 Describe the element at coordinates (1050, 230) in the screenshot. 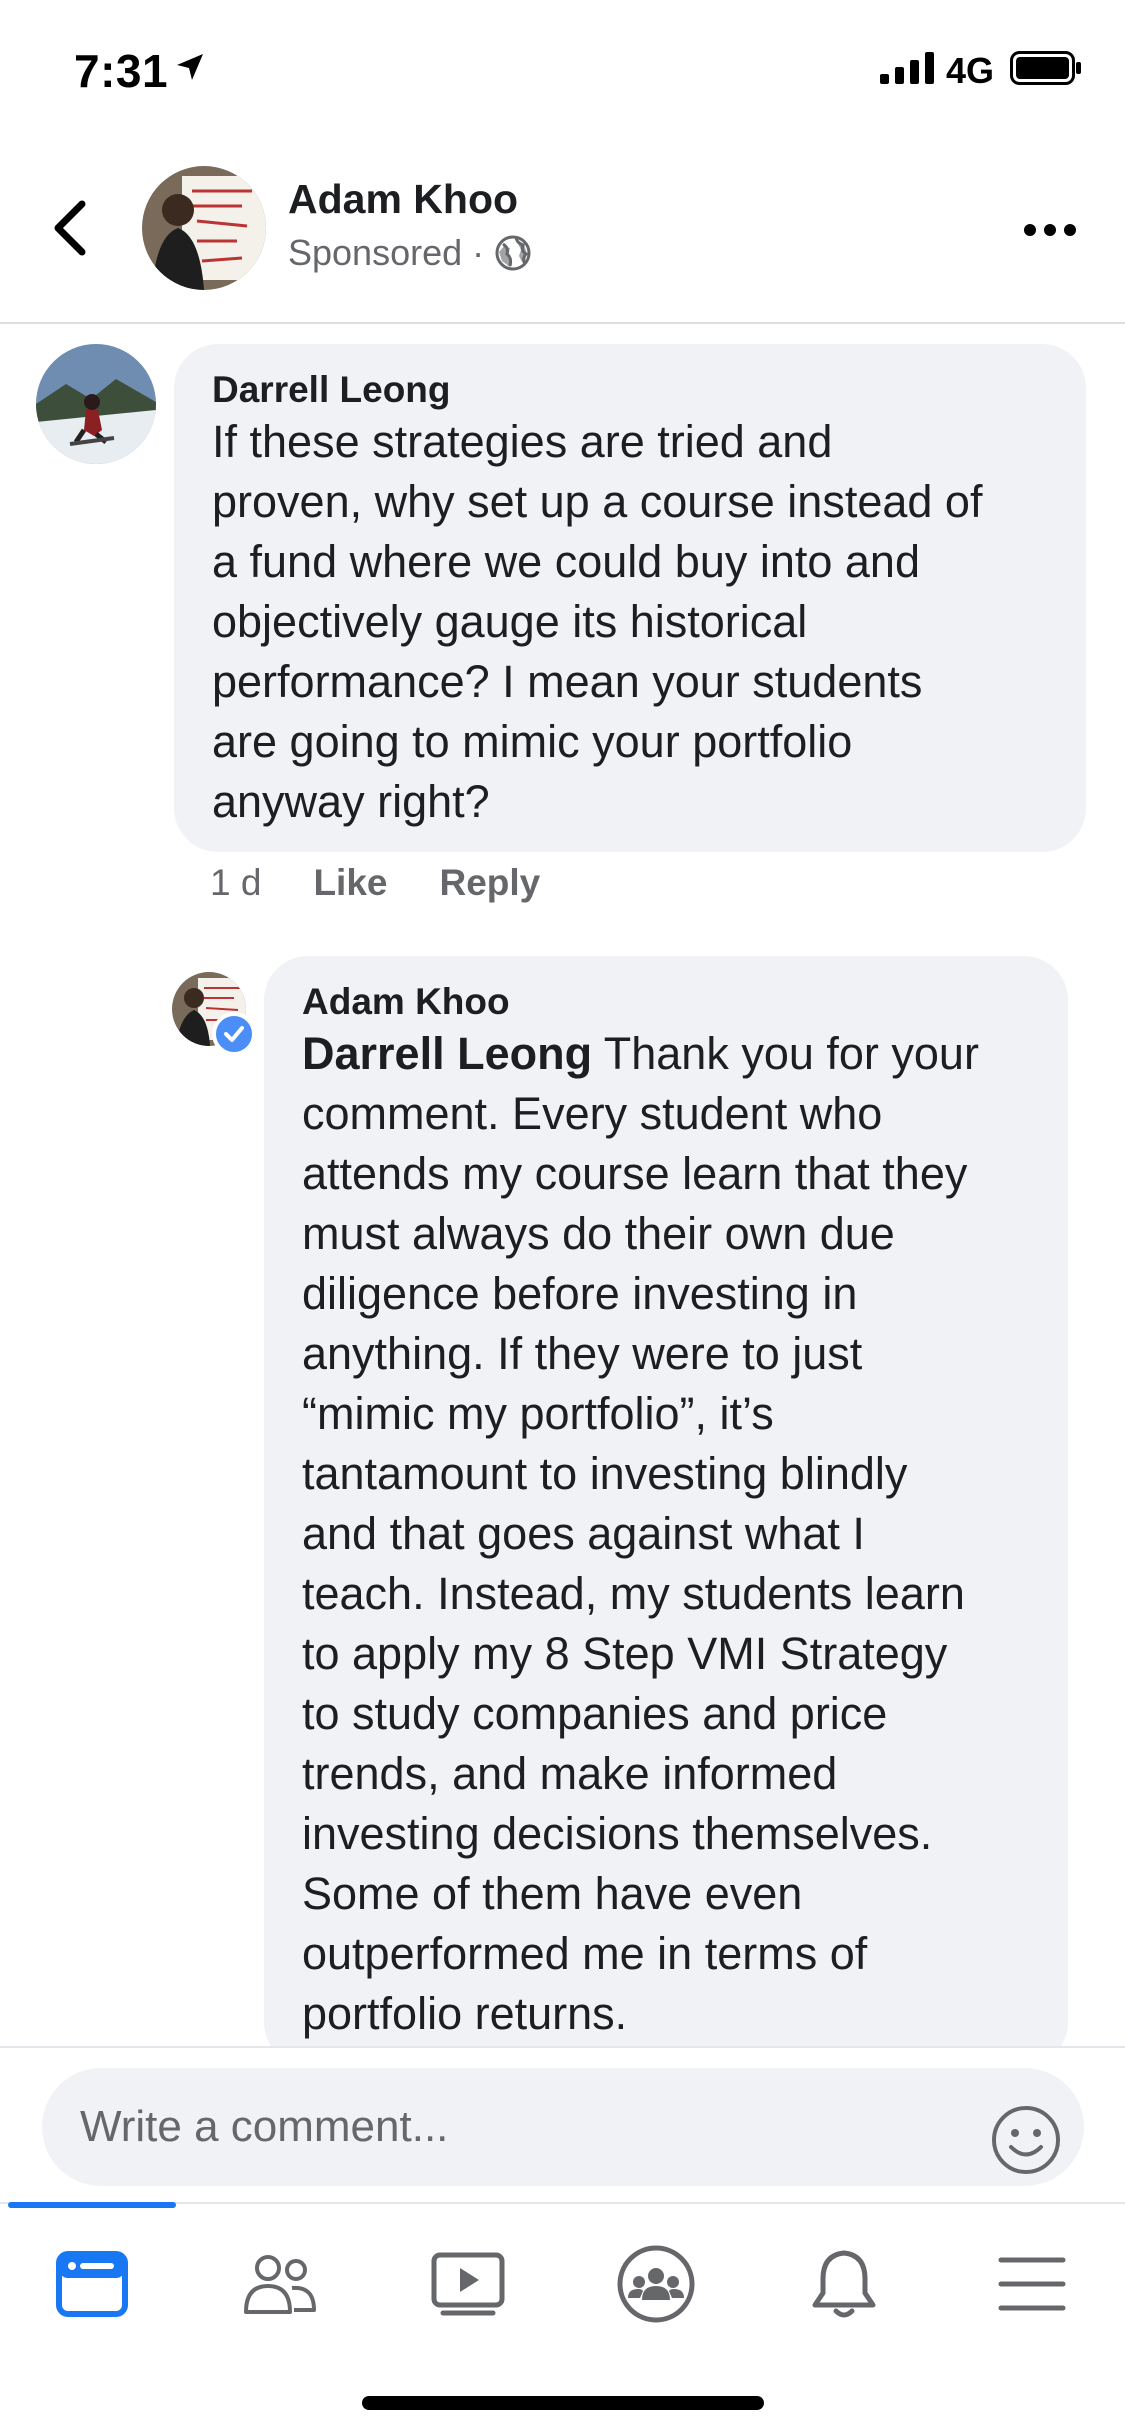

I see `more-options-icon` at that location.